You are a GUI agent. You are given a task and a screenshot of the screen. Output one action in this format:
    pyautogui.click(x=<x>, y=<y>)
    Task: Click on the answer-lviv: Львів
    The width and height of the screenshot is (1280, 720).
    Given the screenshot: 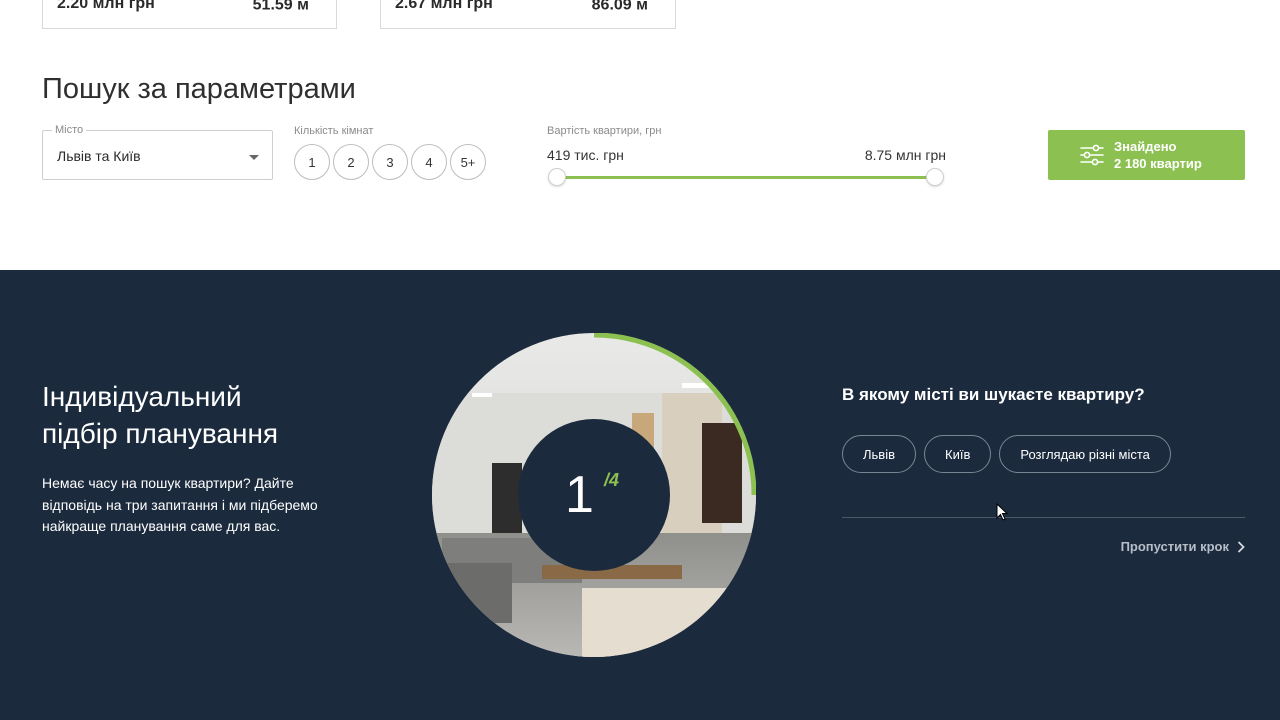 What is the action you would take?
    pyautogui.click(x=879, y=454)
    